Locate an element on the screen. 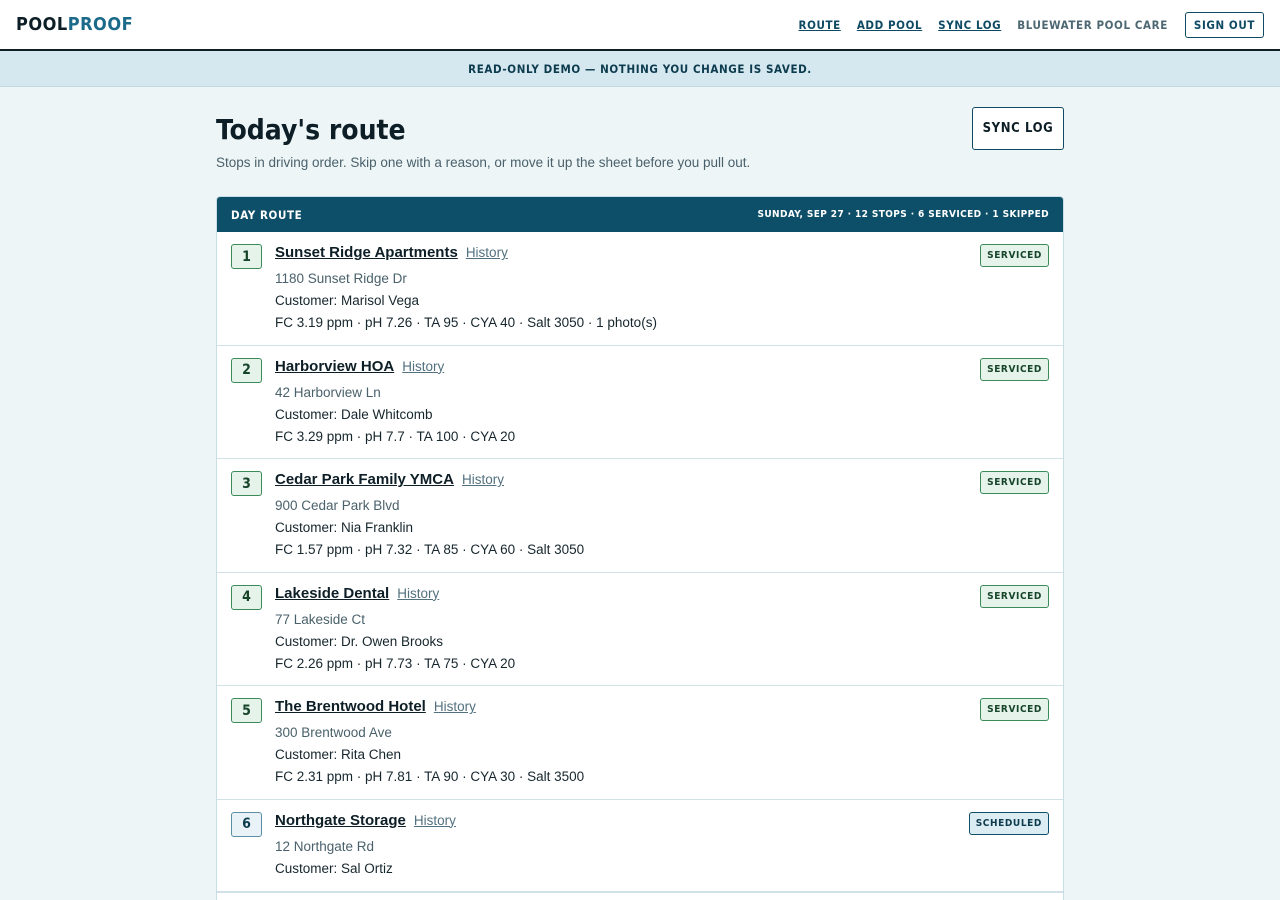 The width and height of the screenshot is (1280, 900). org-name: BLUEWATER POOL CARE is located at coordinates (1092, 24).